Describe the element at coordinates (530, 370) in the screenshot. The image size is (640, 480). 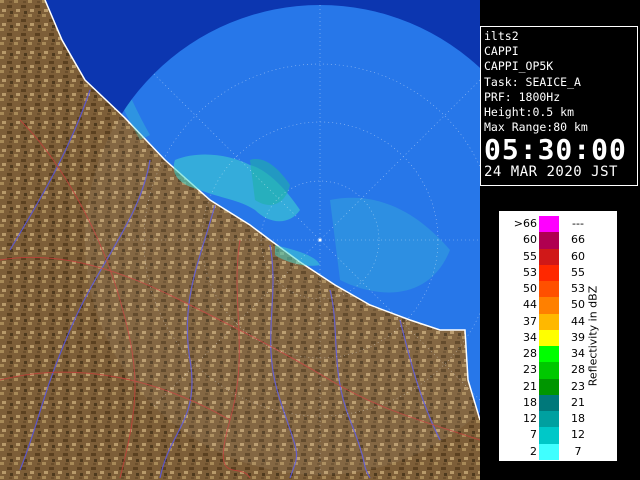
I see `legend-low-value: 23` at that location.